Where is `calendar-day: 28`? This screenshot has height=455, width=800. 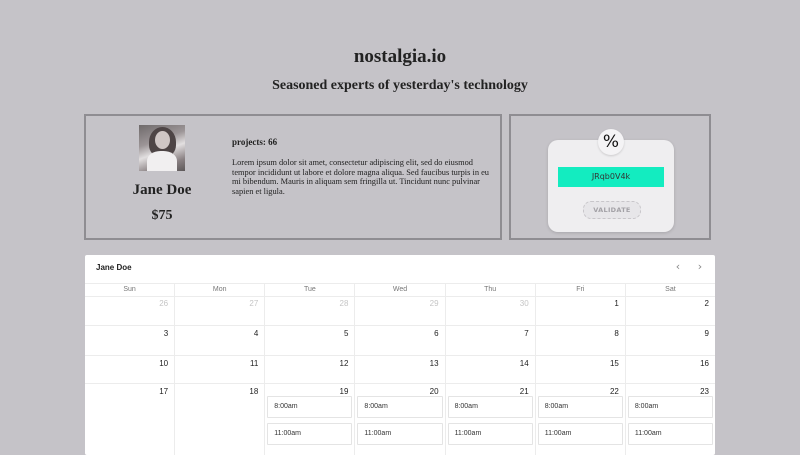 calendar-day: 28 is located at coordinates (309, 311).